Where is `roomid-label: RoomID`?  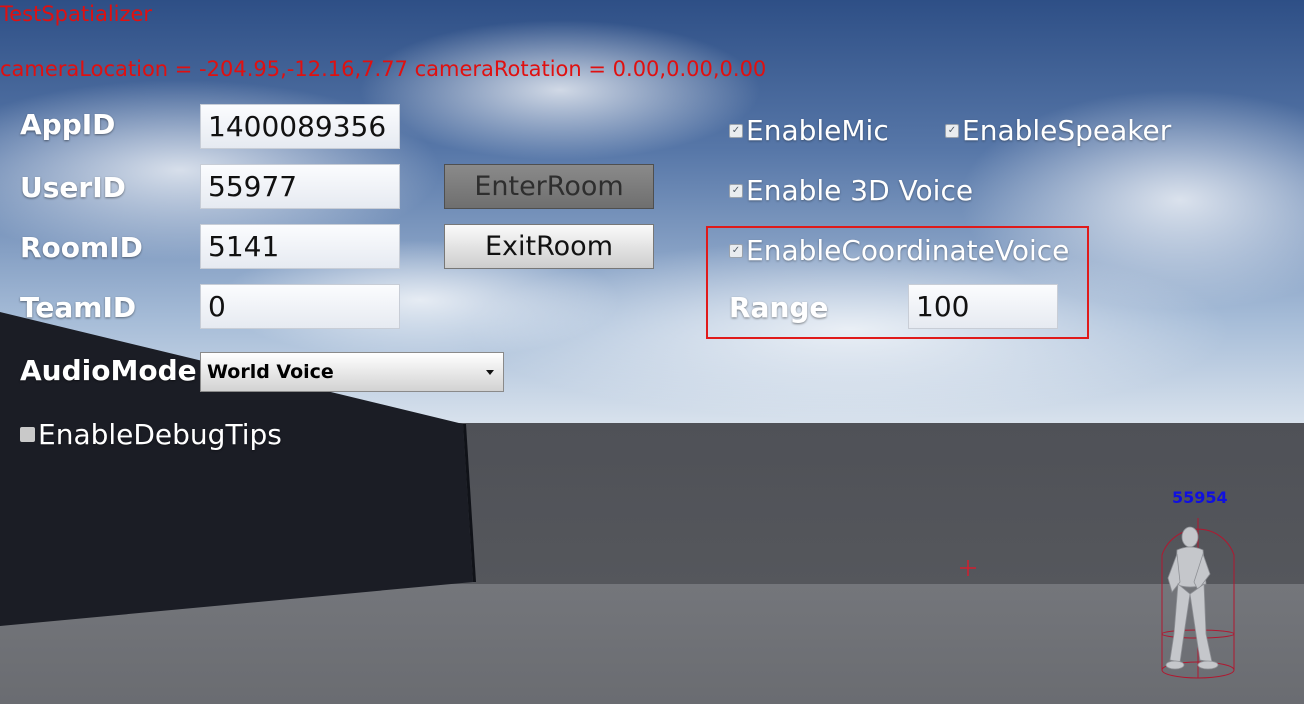 roomid-label: RoomID is located at coordinates (81, 247).